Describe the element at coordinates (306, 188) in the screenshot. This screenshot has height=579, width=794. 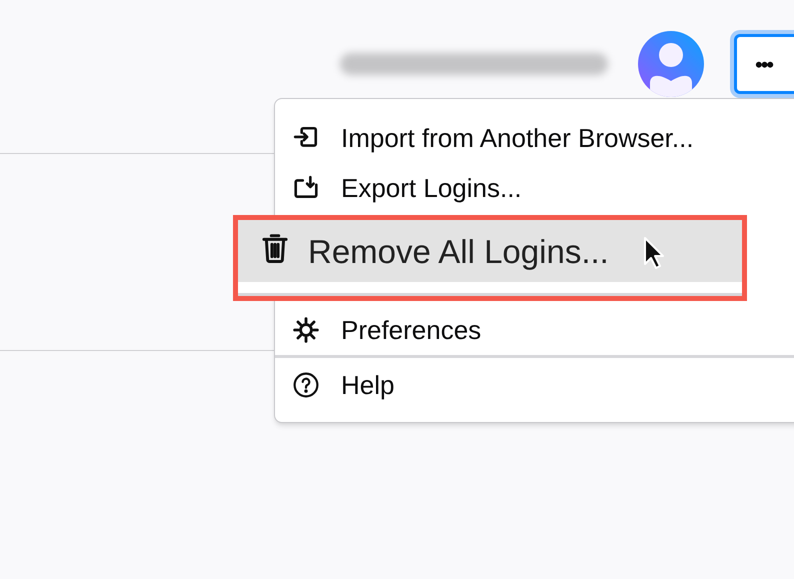
I see `folder-download-icon` at that location.